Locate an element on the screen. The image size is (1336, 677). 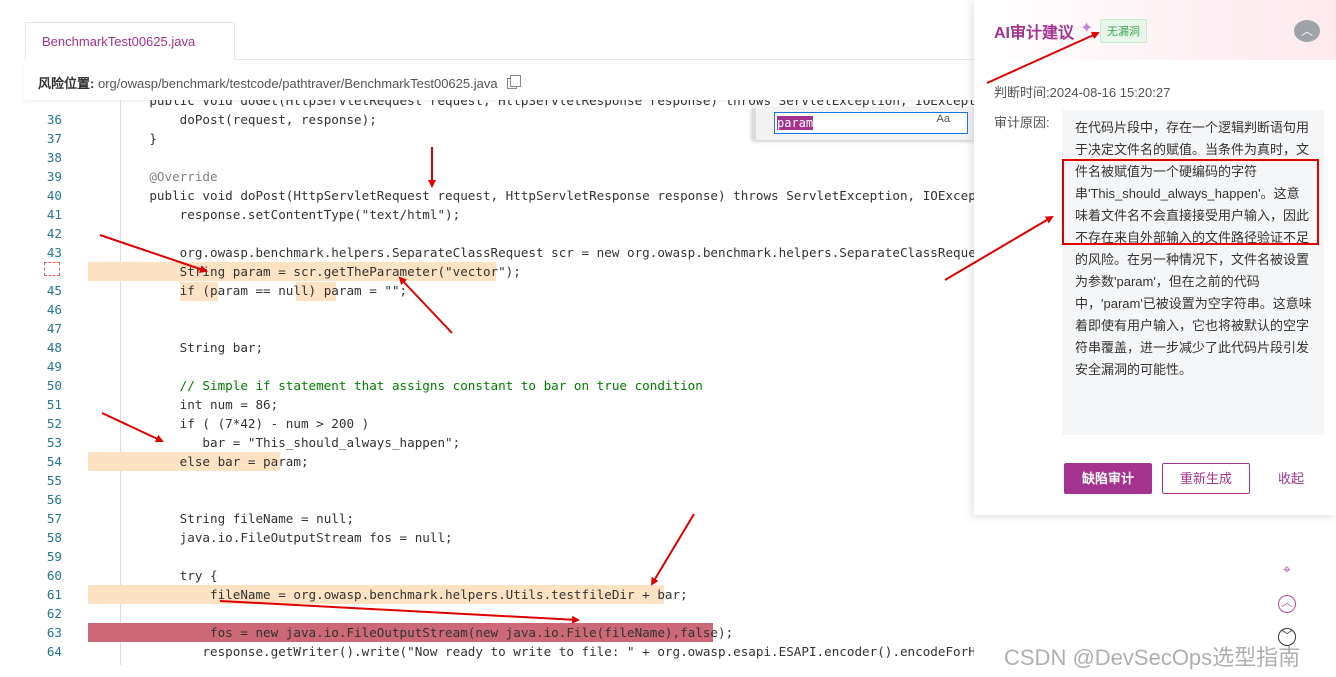
tab-benchmark-file: BenchmarkTest00625.java is located at coordinates (130, 41).